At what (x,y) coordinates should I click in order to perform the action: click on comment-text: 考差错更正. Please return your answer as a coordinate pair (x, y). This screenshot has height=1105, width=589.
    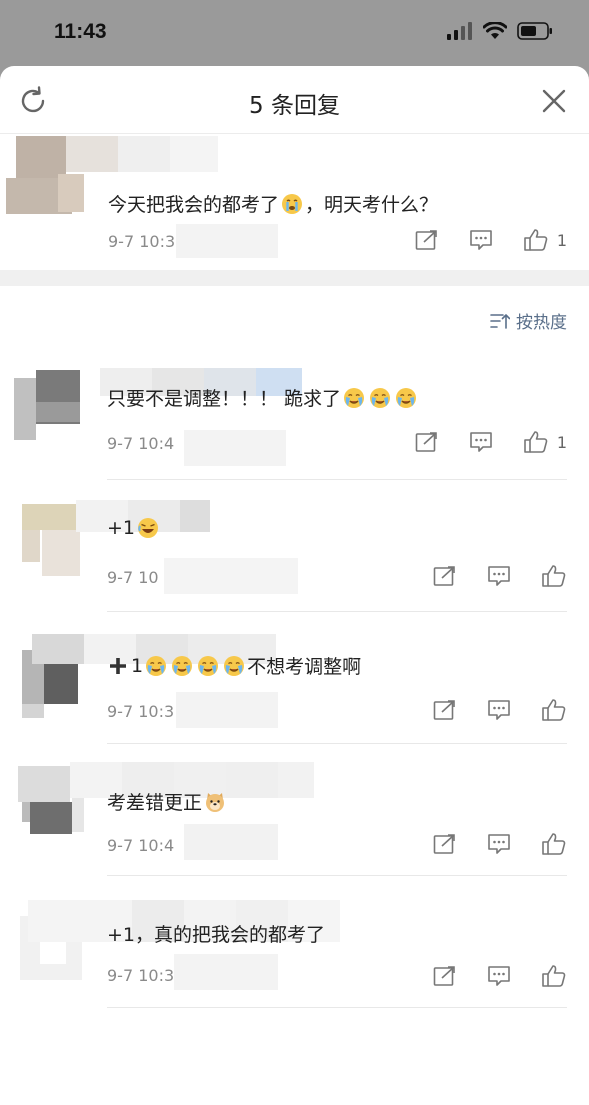
    Looking at the image, I should click on (167, 801).